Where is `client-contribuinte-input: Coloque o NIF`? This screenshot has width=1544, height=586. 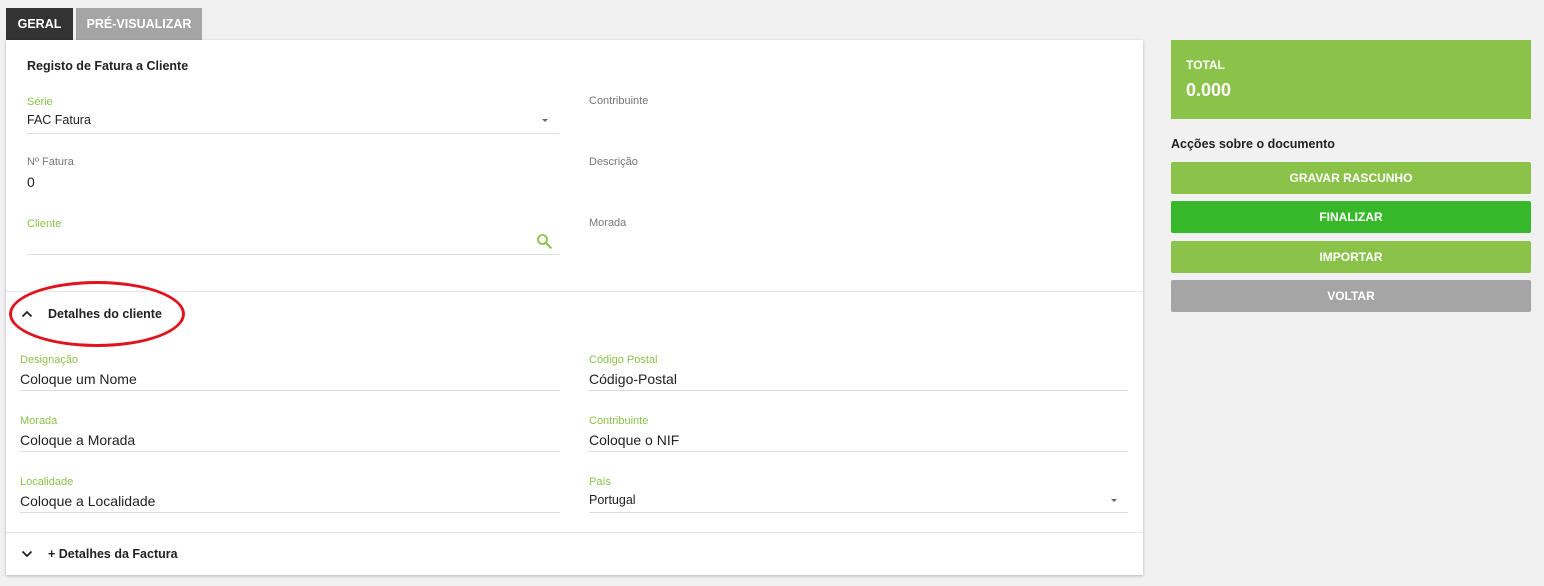 client-contribuinte-input: Coloque o NIF is located at coordinates (634, 440).